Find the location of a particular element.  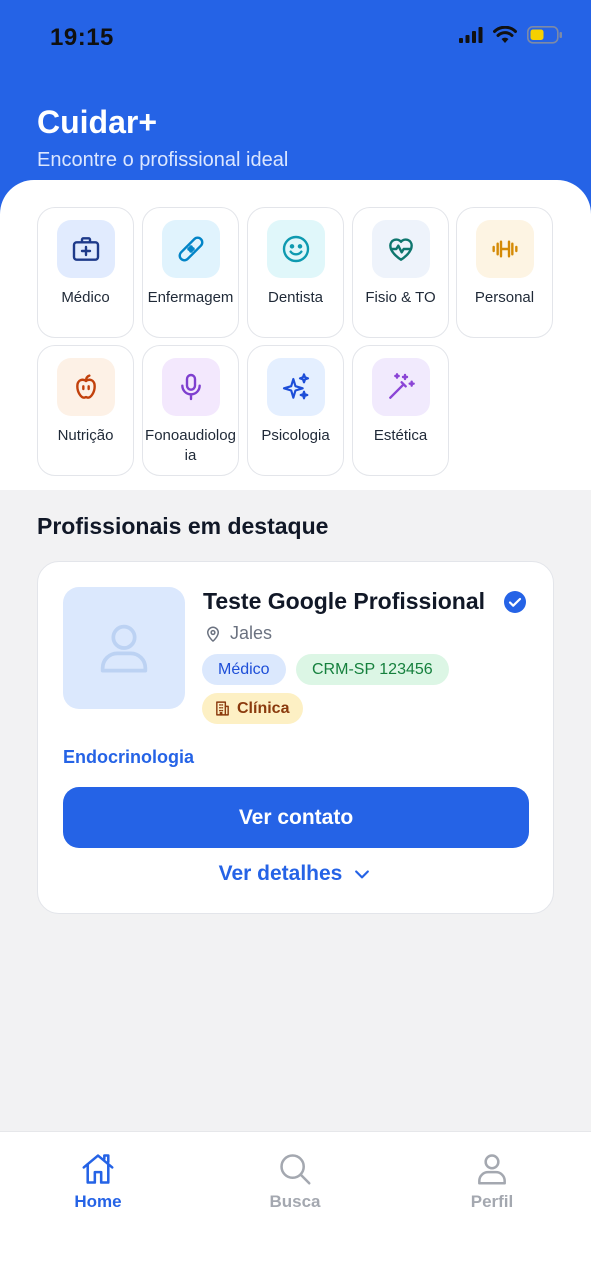

category-label: Nutrição is located at coordinates (85, 435).